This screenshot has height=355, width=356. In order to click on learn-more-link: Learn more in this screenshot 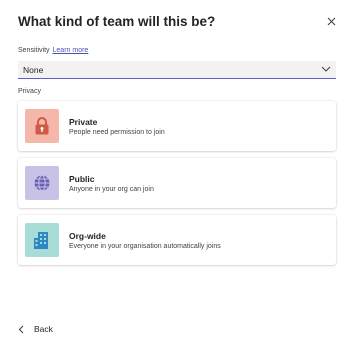, I will do `click(71, 50)`.